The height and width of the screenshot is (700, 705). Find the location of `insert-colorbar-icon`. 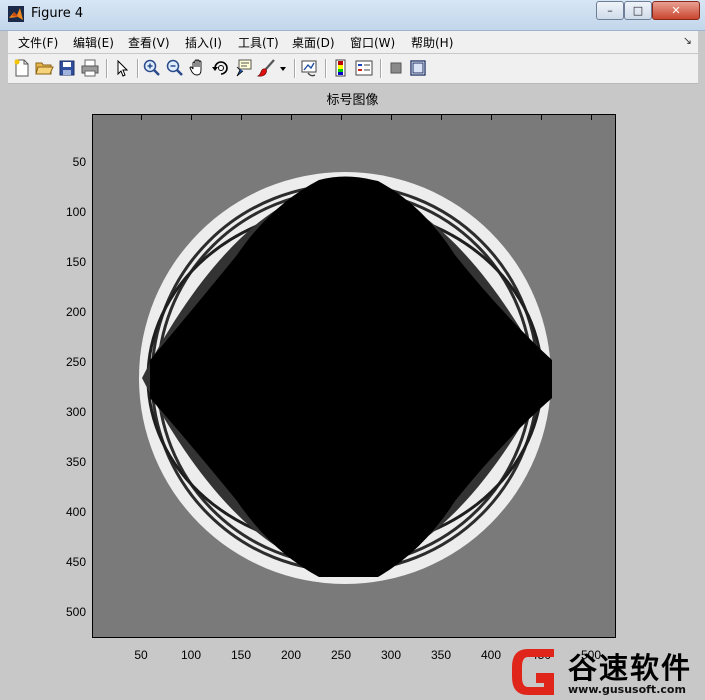

insert-colorbar-icon is located at coordinates (341, 68).